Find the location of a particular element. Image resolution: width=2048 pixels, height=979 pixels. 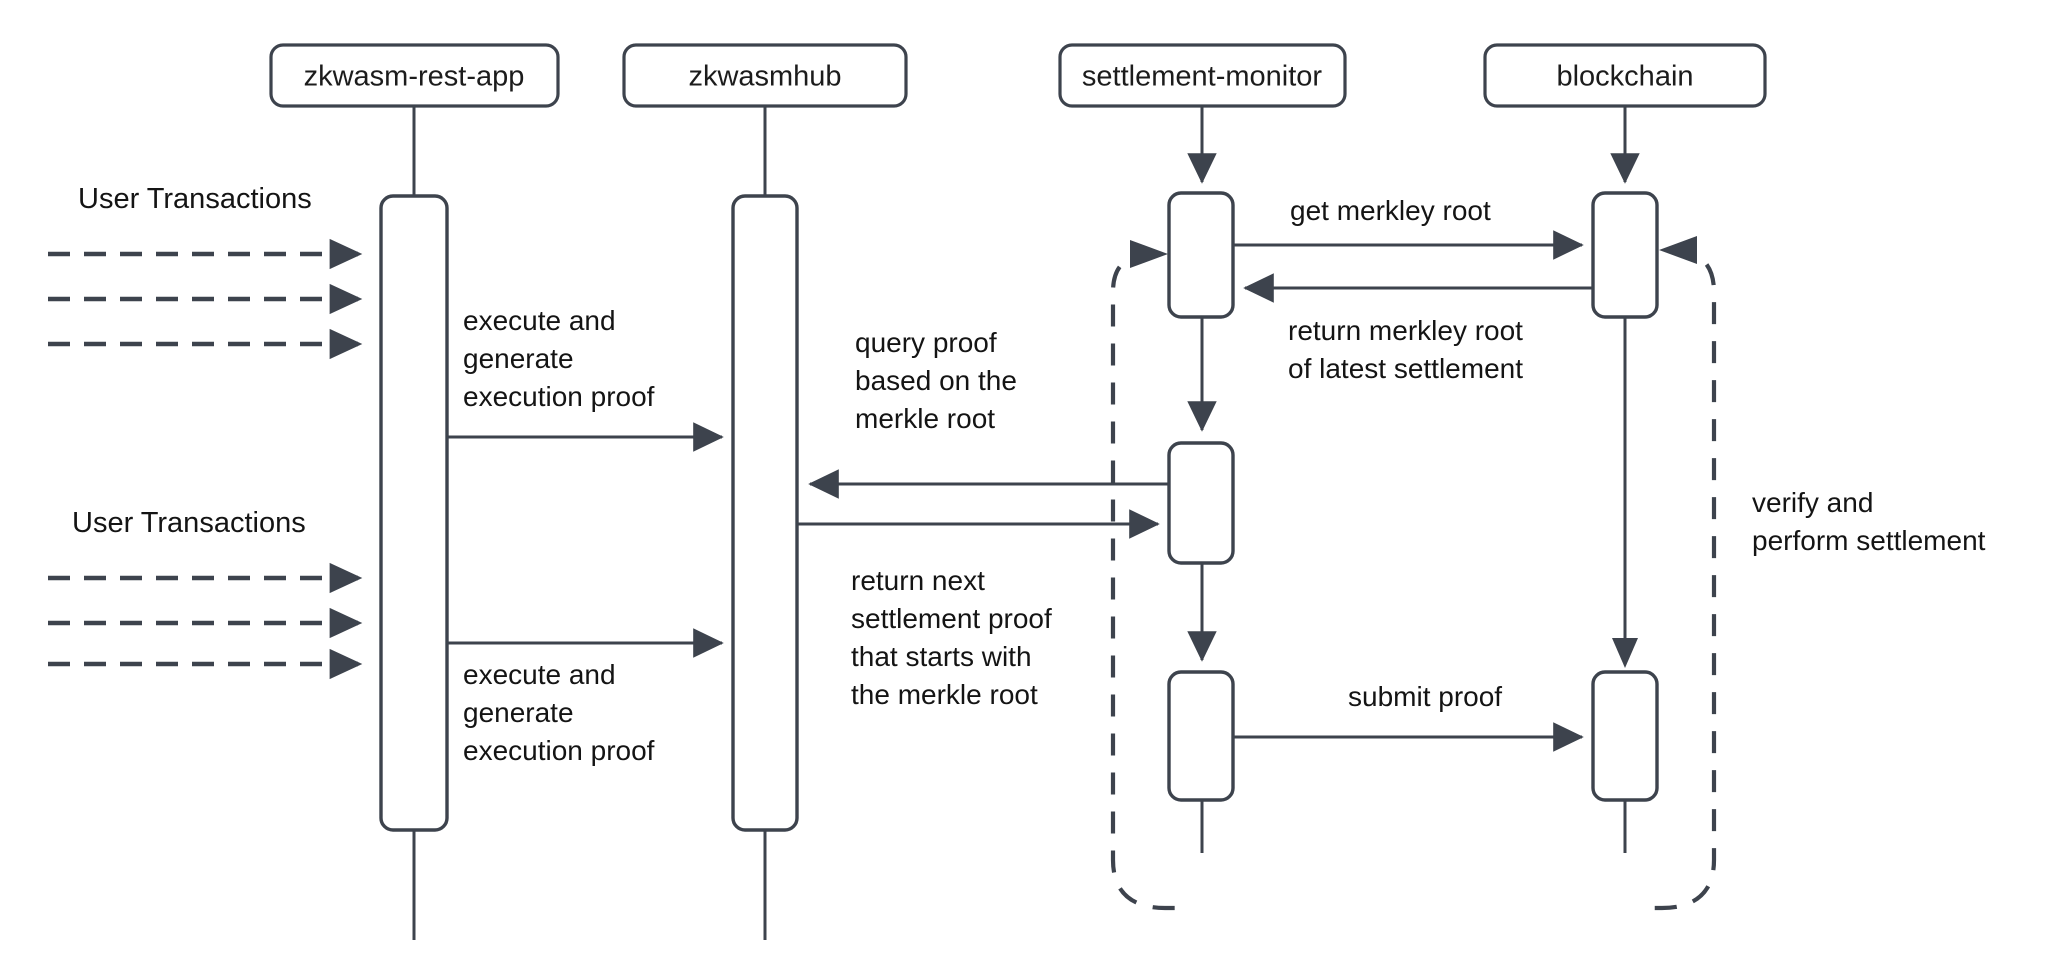

message-label-execute-generate-bottom-line2: generate is located at coordinates (518, 712).